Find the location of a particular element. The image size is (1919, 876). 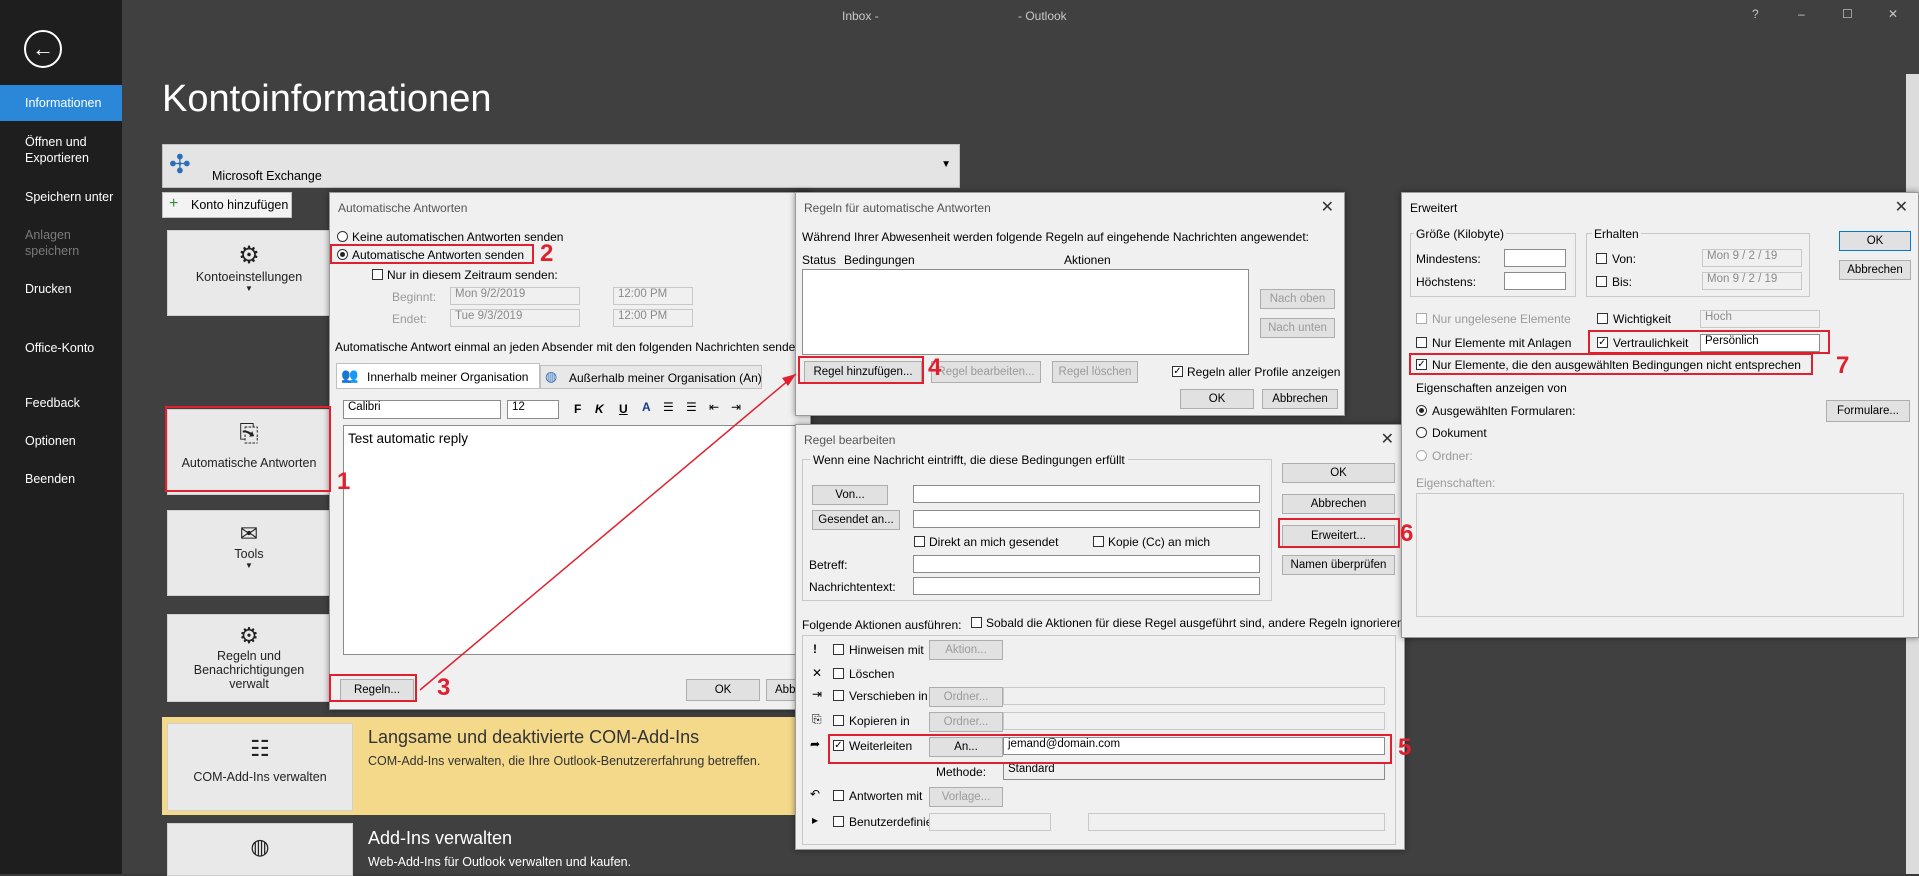

annotation-label-1: 1 is located at coordinates (344, 481).